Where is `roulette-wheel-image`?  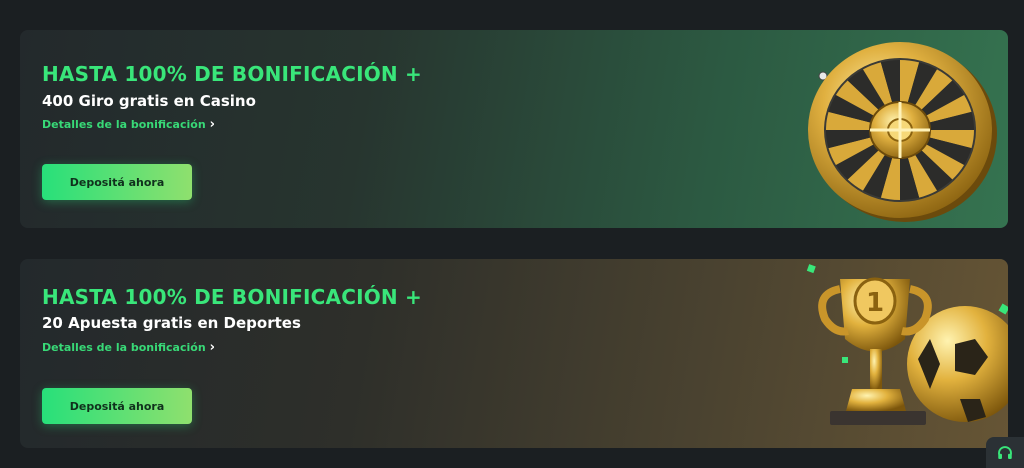 roulette-wheel-image is located at coordinates (902, 132).